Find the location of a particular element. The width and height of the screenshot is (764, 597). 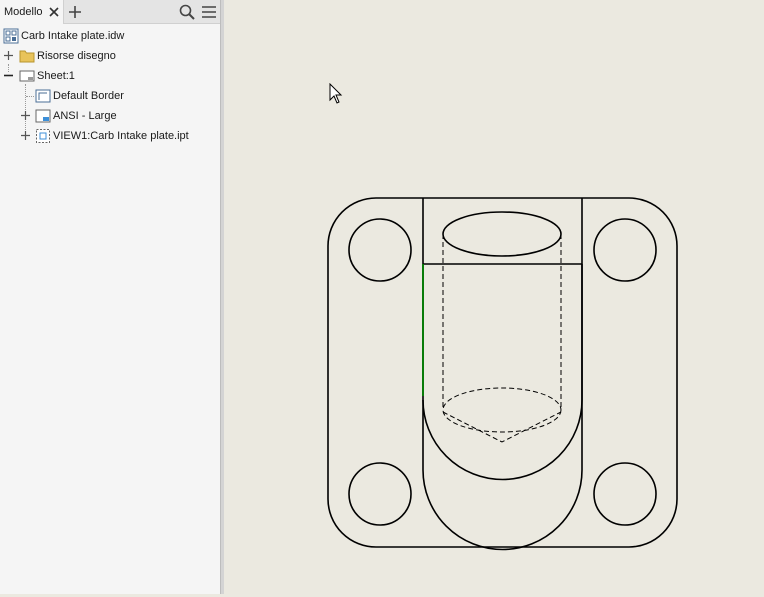

tree-item-title-block: ANSI - Large is located at coordinates (110, 116).